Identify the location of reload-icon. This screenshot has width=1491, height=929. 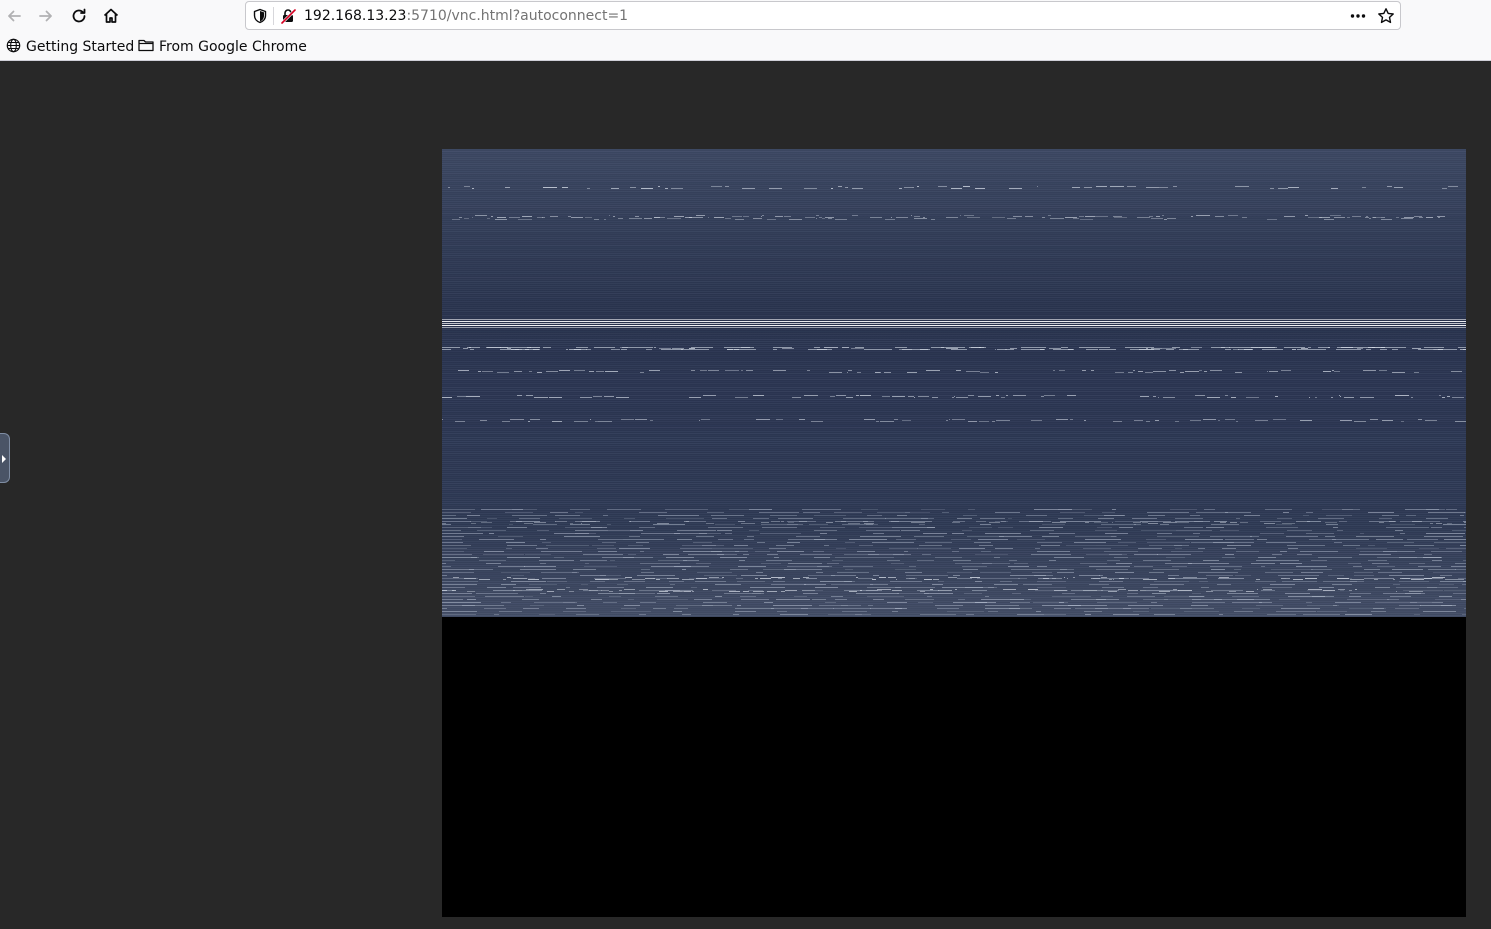
(79, 16).